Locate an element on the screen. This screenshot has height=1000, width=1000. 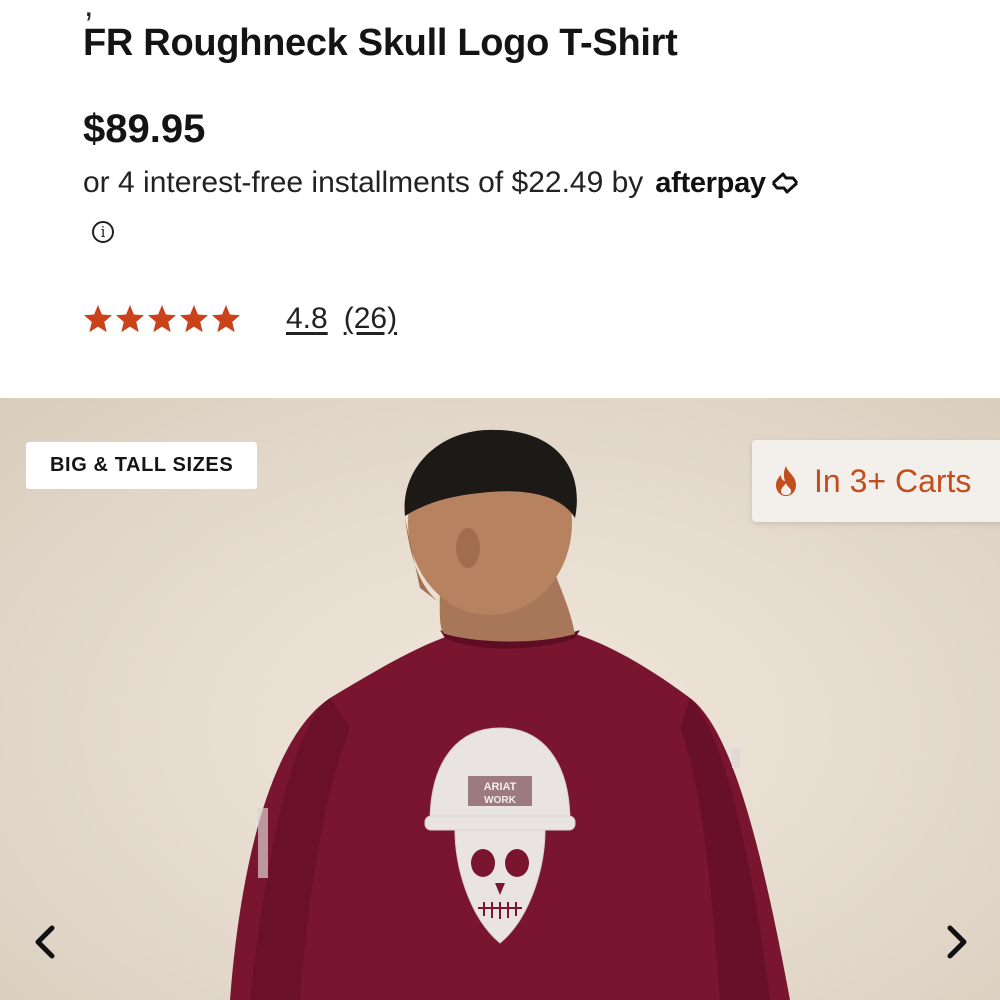
carousel-next-button is located at coordinates (956, 942).